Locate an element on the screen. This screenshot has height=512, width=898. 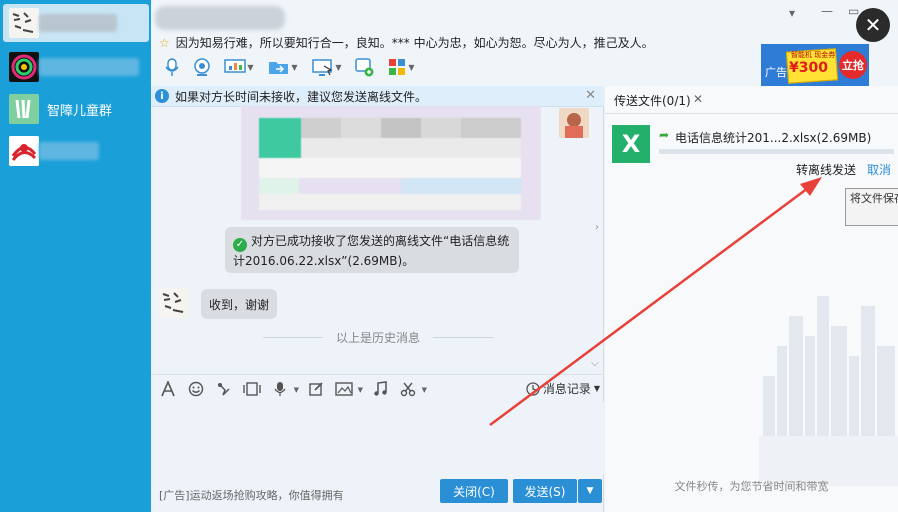
peer-name-blurred is located at coordinates (220, 18).